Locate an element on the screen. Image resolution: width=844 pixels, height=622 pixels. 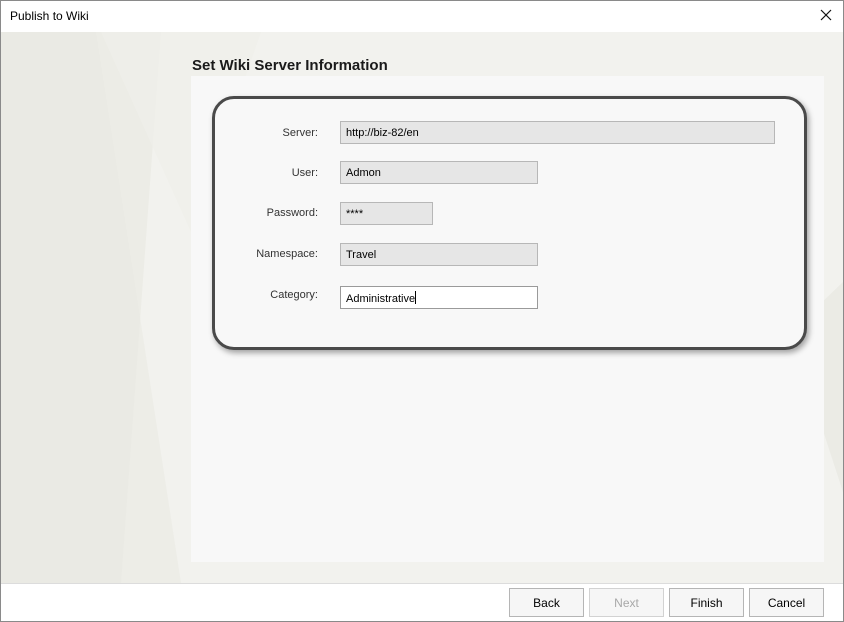
close-icon is located at coordinates (826, 16).